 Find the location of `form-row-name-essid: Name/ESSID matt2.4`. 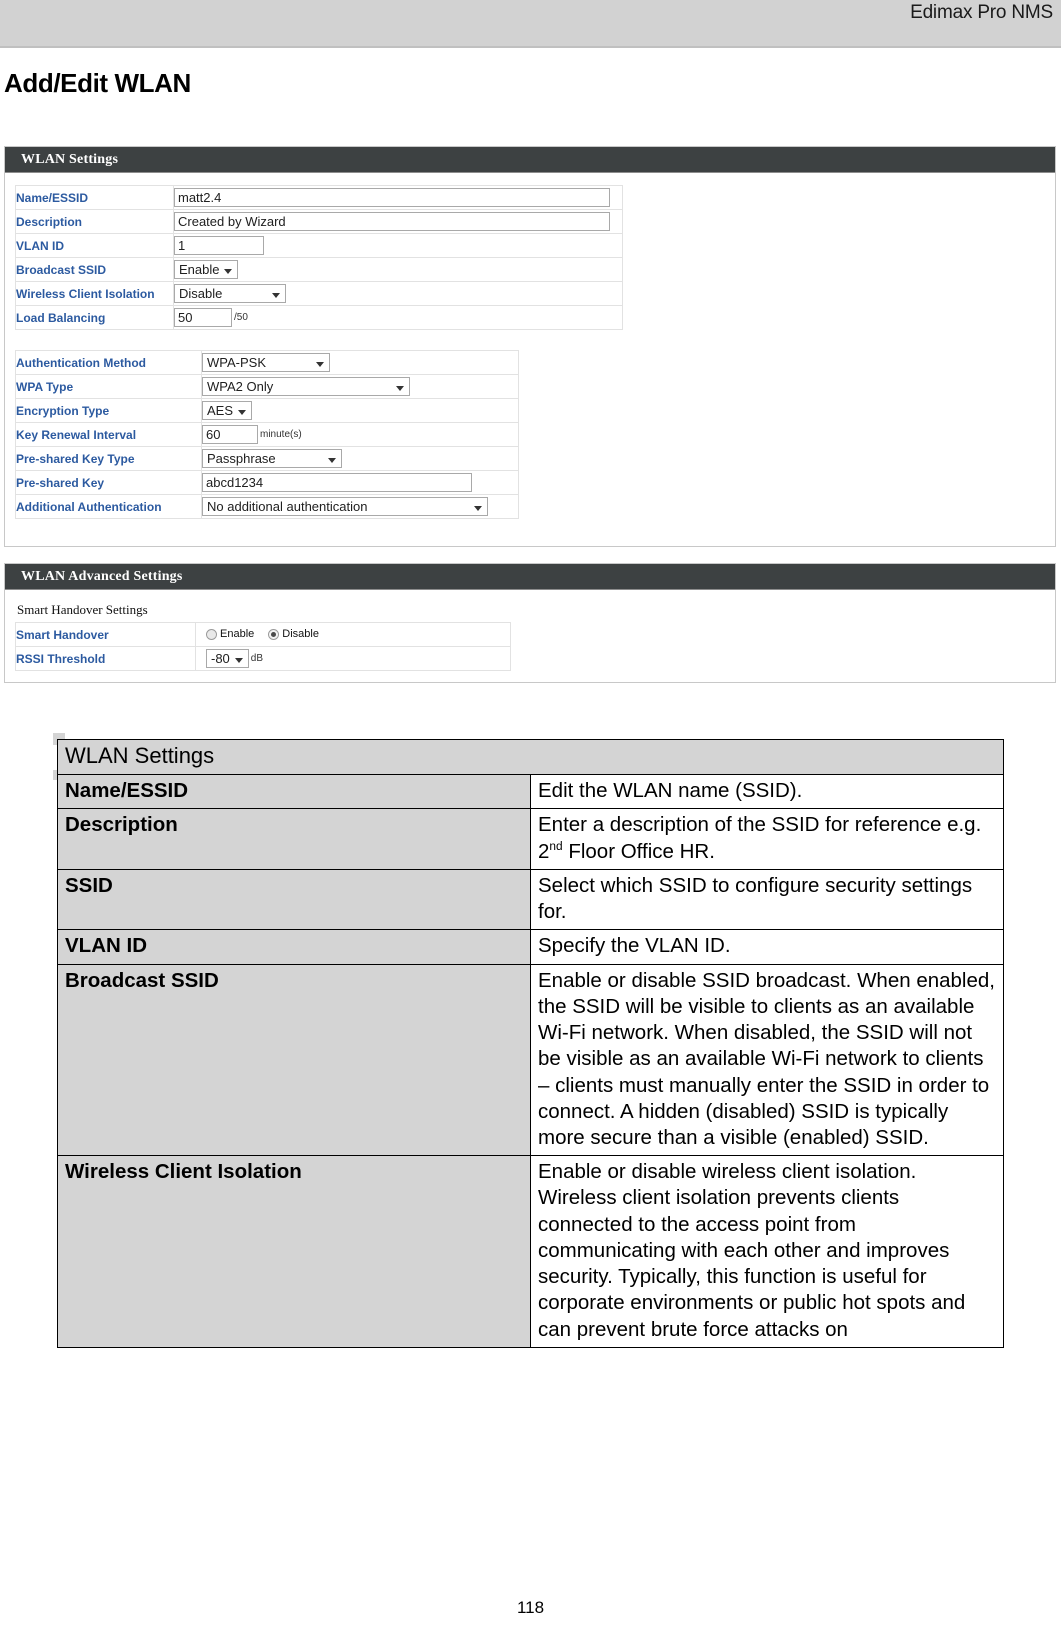

form-row-name-essid: Name/ESSID matt2.4 is located at coordinates (319, 197).